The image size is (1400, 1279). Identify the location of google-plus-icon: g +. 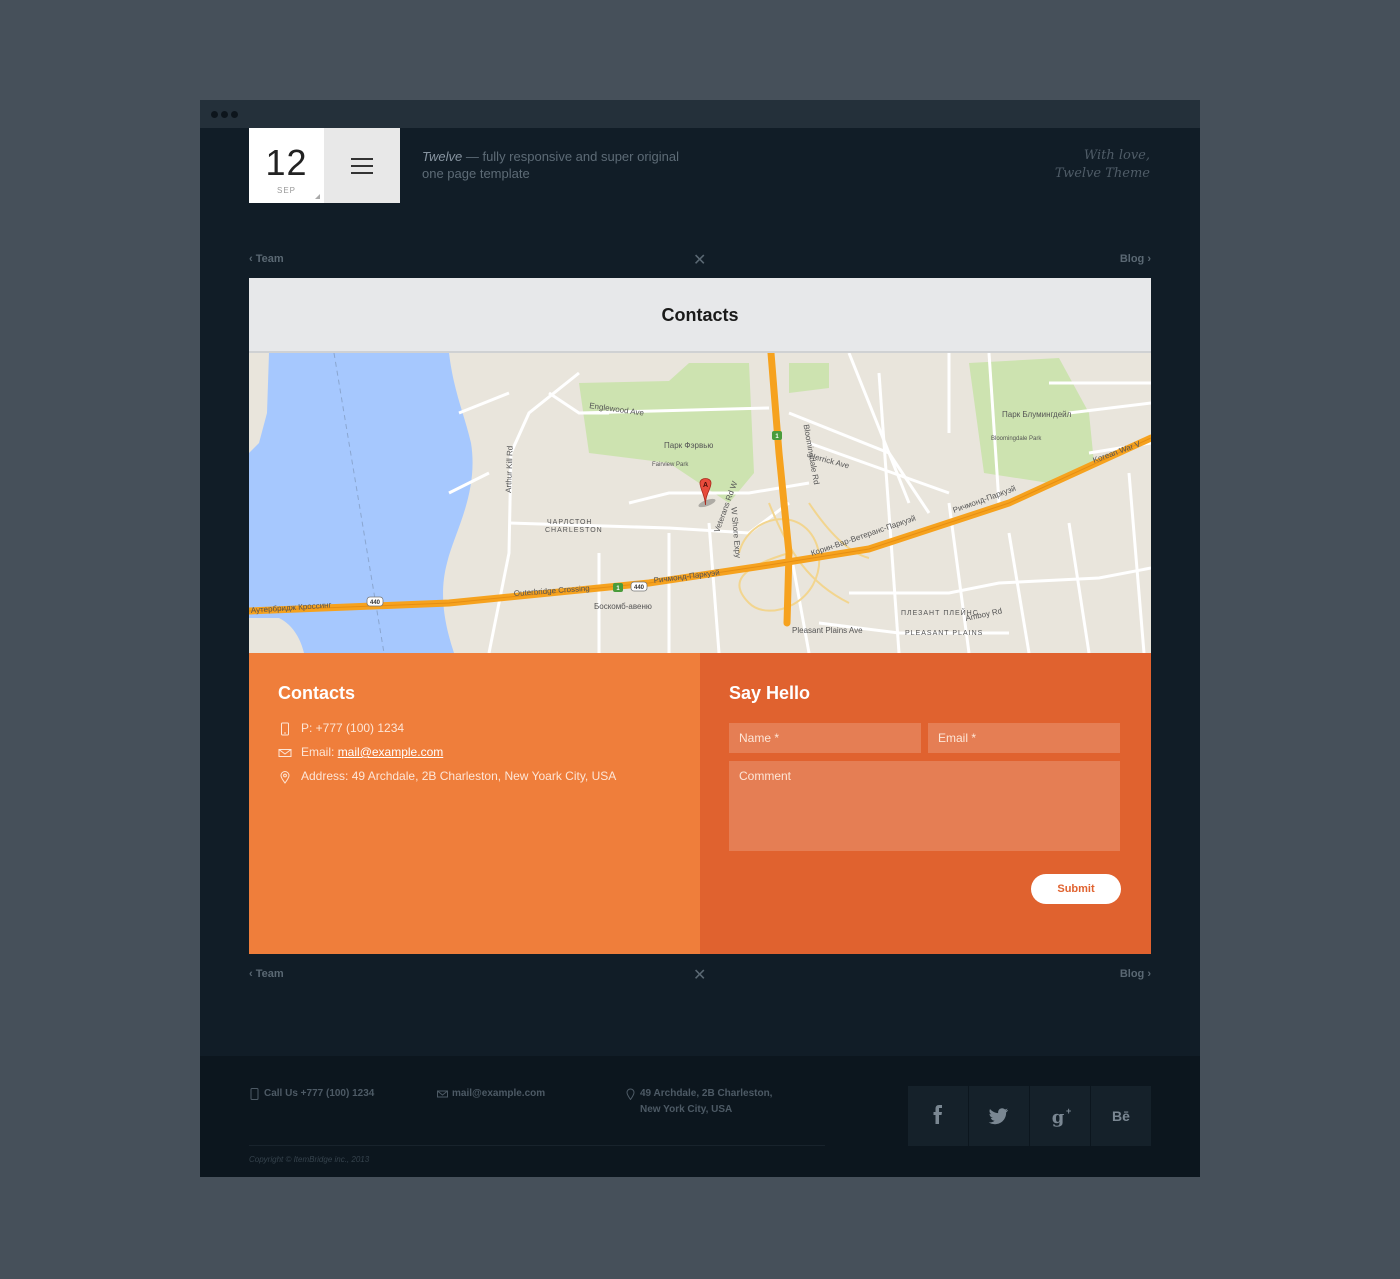
(1060, 1116).